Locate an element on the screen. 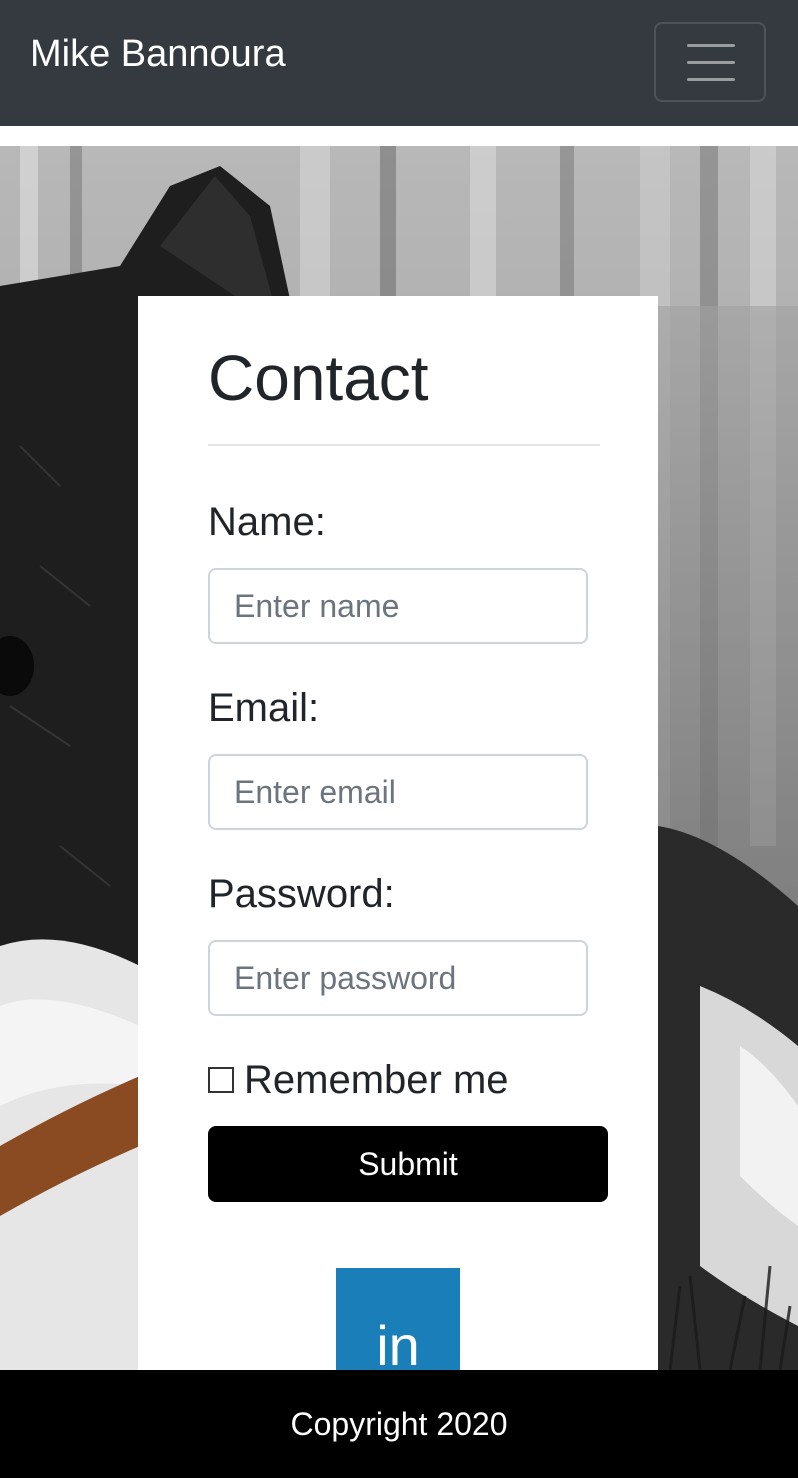  name-label: Name: is located at coordinates (267, 522).